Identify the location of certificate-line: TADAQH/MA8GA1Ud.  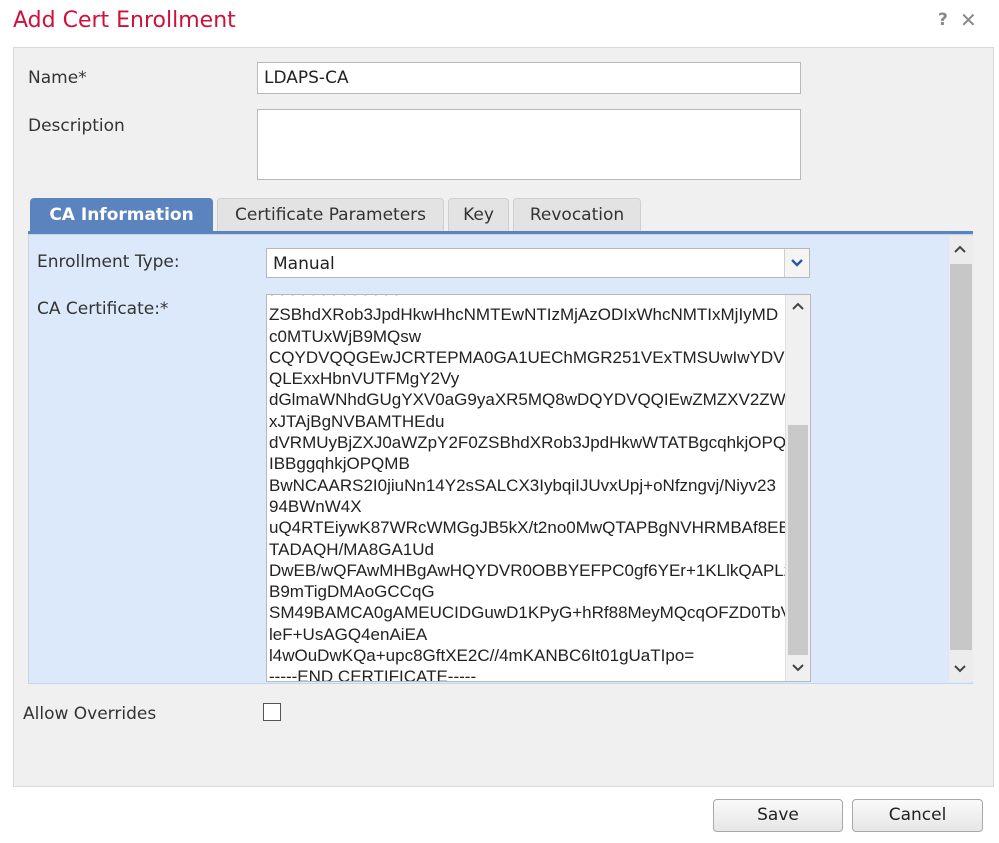
(352, 549).